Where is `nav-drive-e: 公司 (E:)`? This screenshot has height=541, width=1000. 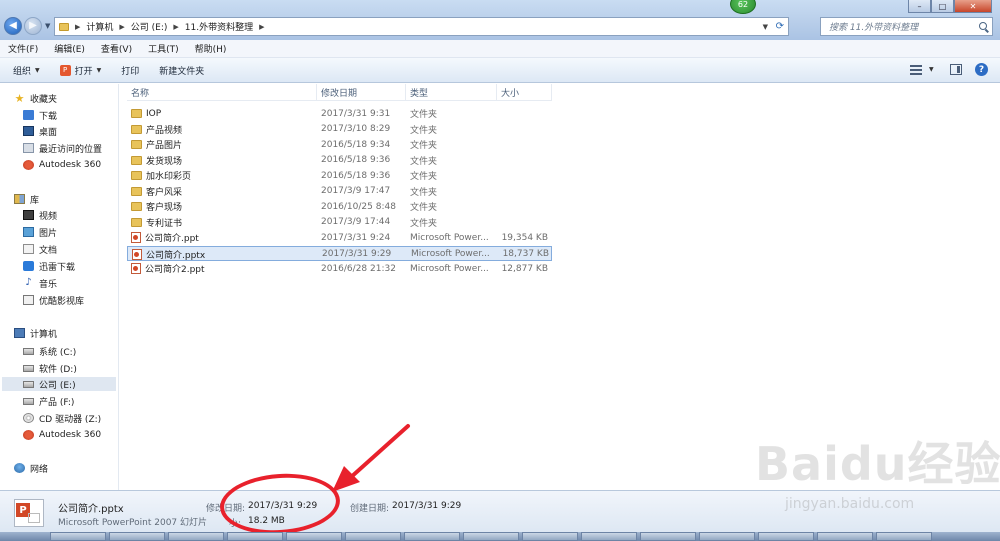 nav-drive-e: 公司 (E:) is located at coordinates (59, 384).